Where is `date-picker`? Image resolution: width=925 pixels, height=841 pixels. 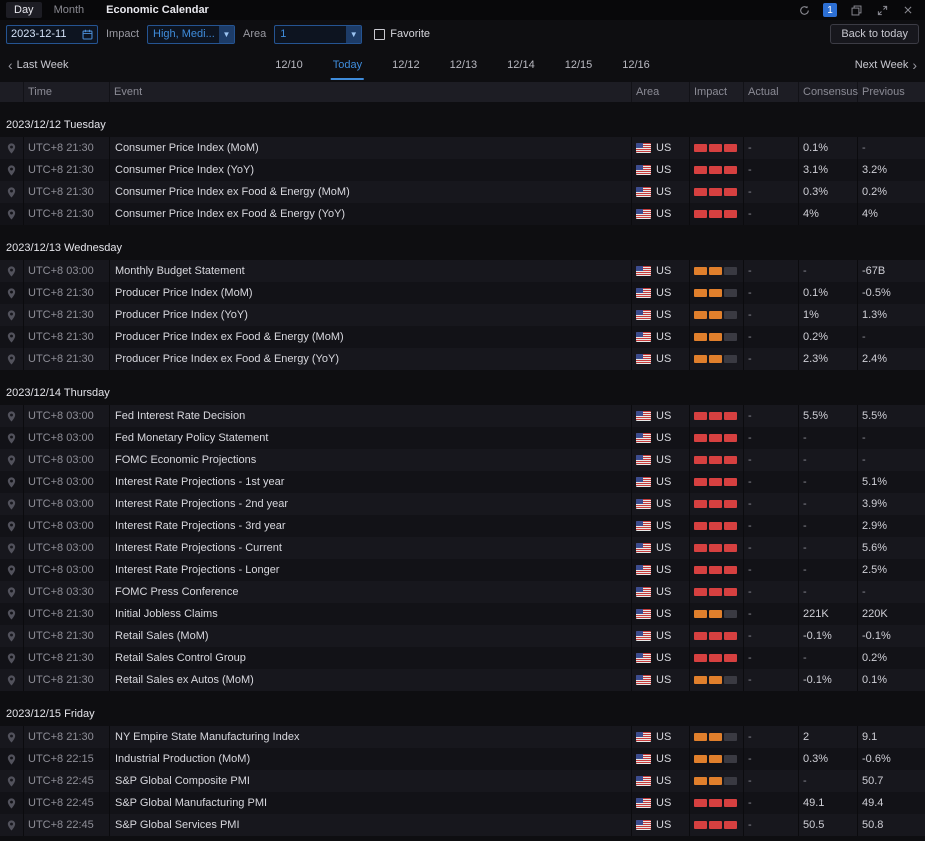 date-picker is located at coordinates (52, 34).